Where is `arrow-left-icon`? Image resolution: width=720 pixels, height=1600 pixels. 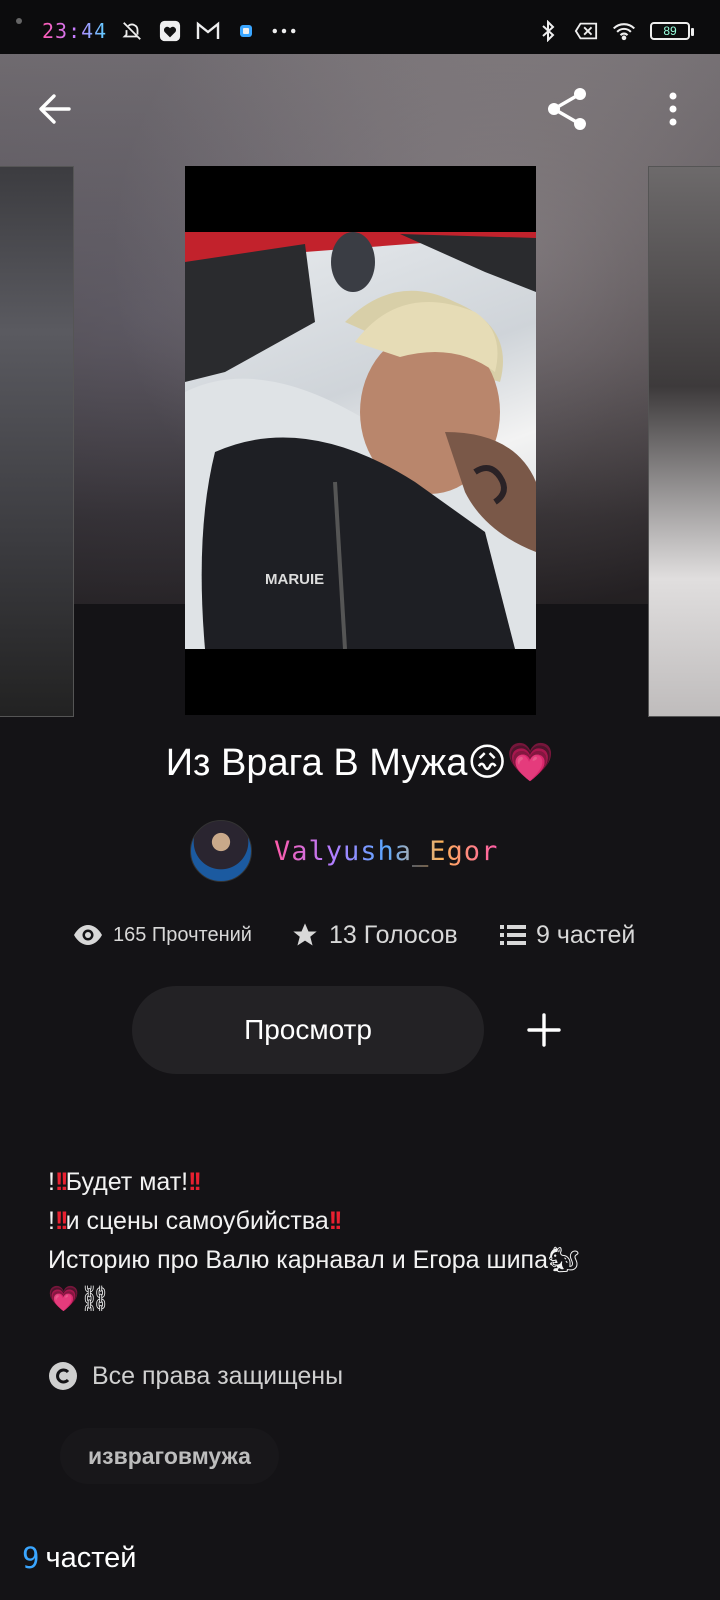 arrow-left-icon is located at coordinates (55, 109).